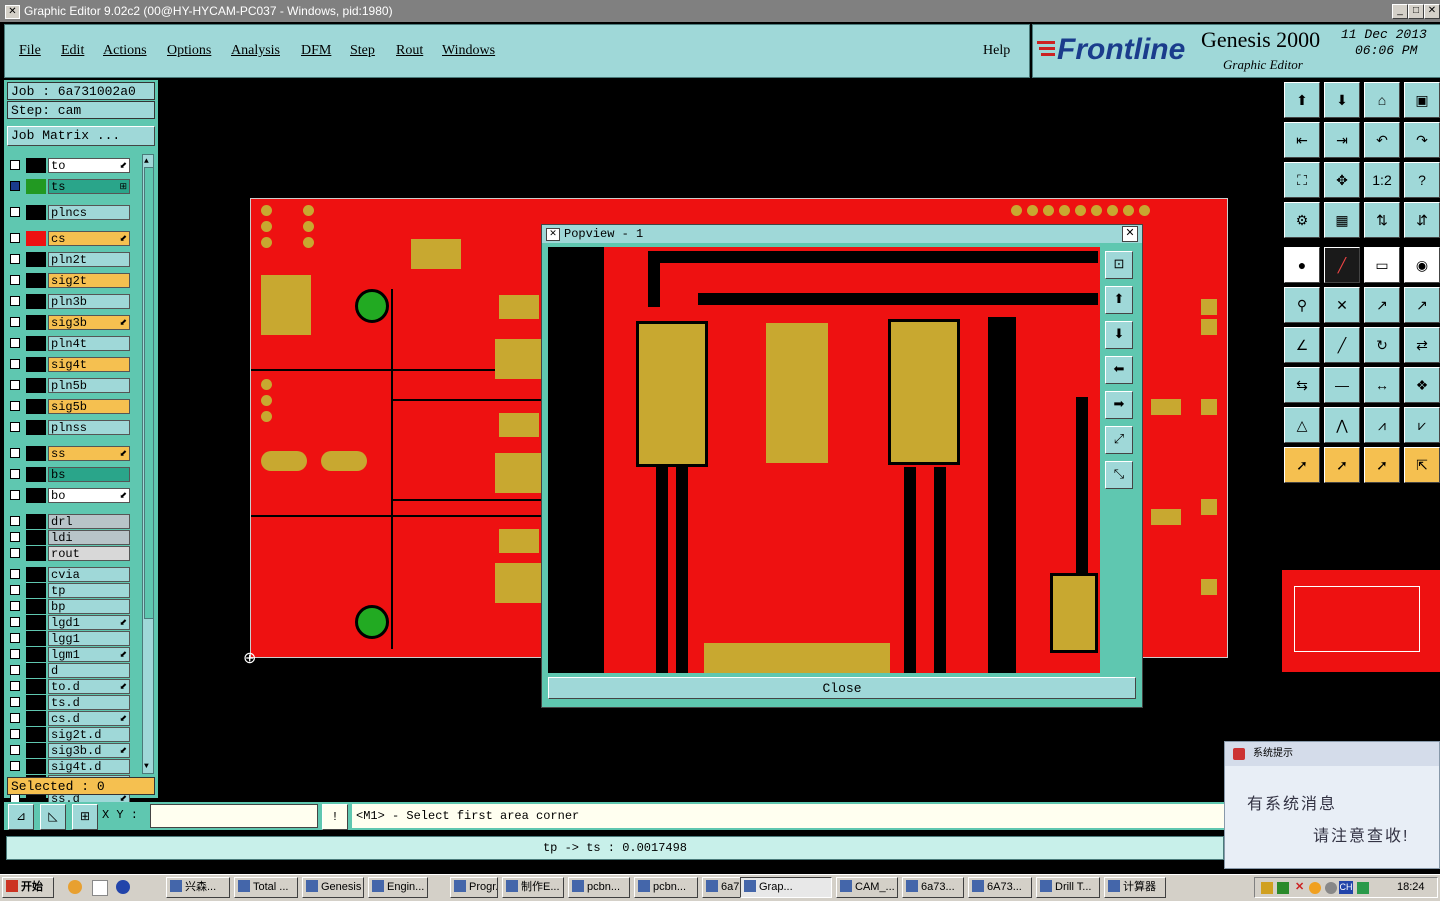  Describe the element at coordinates (1299, 886) in the screenshot. I see `tray-close-icon: ✕` at that location.